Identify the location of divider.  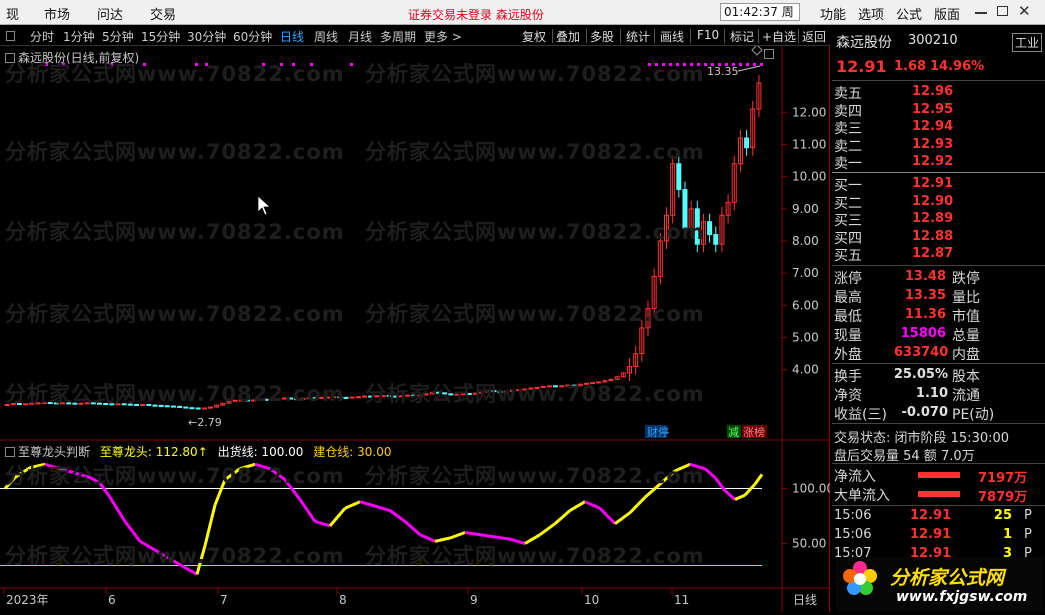
(938, 80).